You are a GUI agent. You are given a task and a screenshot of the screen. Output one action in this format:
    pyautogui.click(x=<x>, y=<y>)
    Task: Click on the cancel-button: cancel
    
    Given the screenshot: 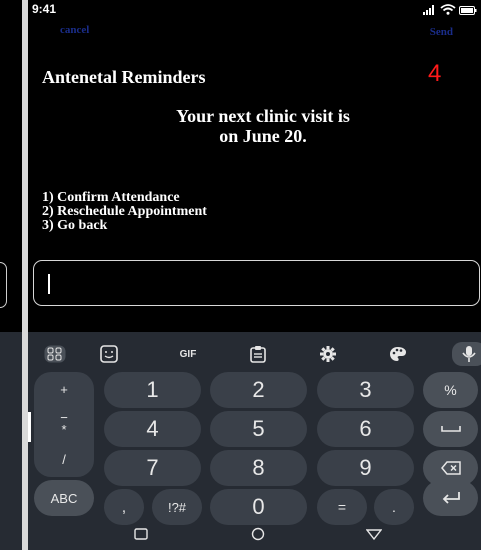 What is the action you would take?
    pyautogui.click(x=74, y=30)
    